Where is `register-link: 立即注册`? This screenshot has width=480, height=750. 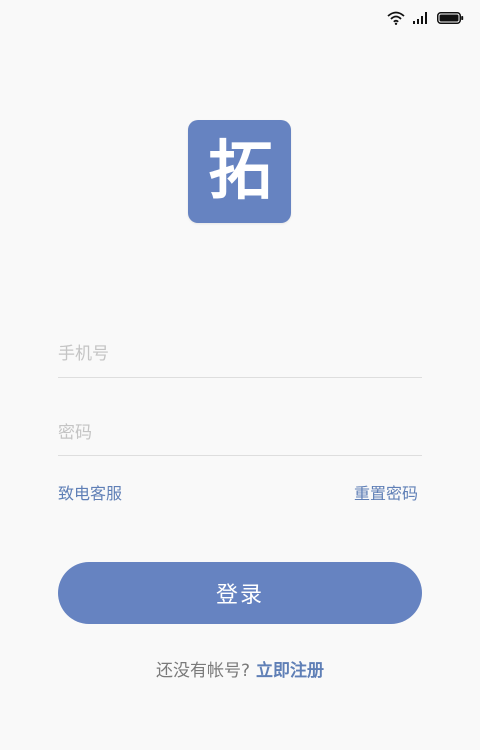 register-link: 立即注册 is located at coordinates (290, 671).